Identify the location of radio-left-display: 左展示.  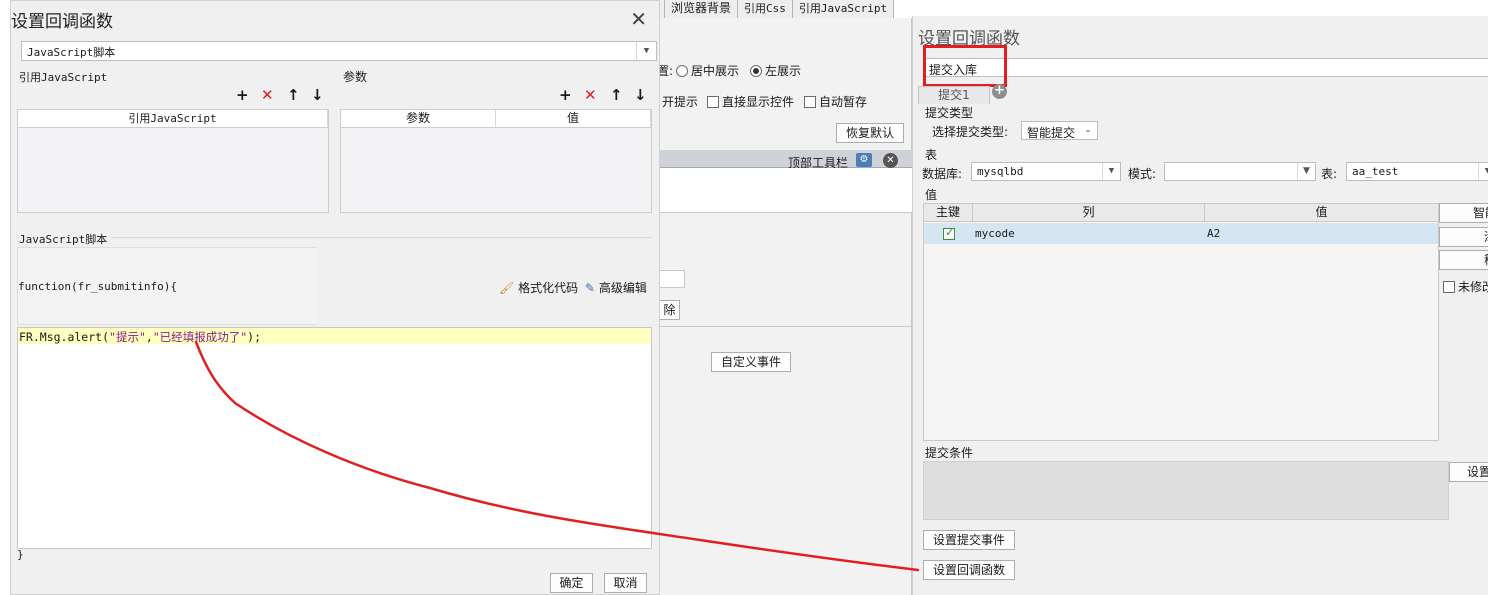
(775, 70).